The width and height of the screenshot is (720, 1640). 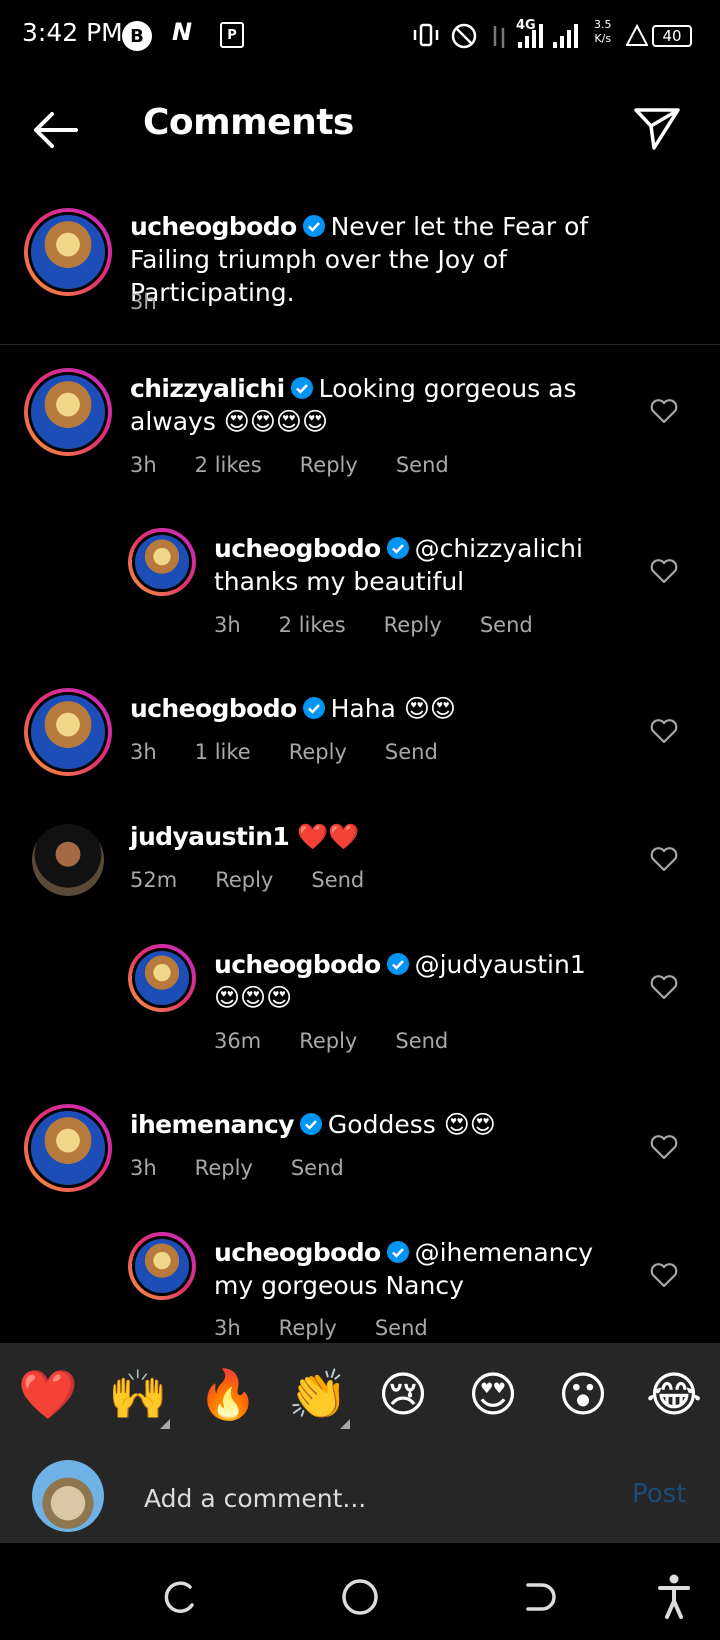 I want to click on home-icon, so click(x=360, y=1597).